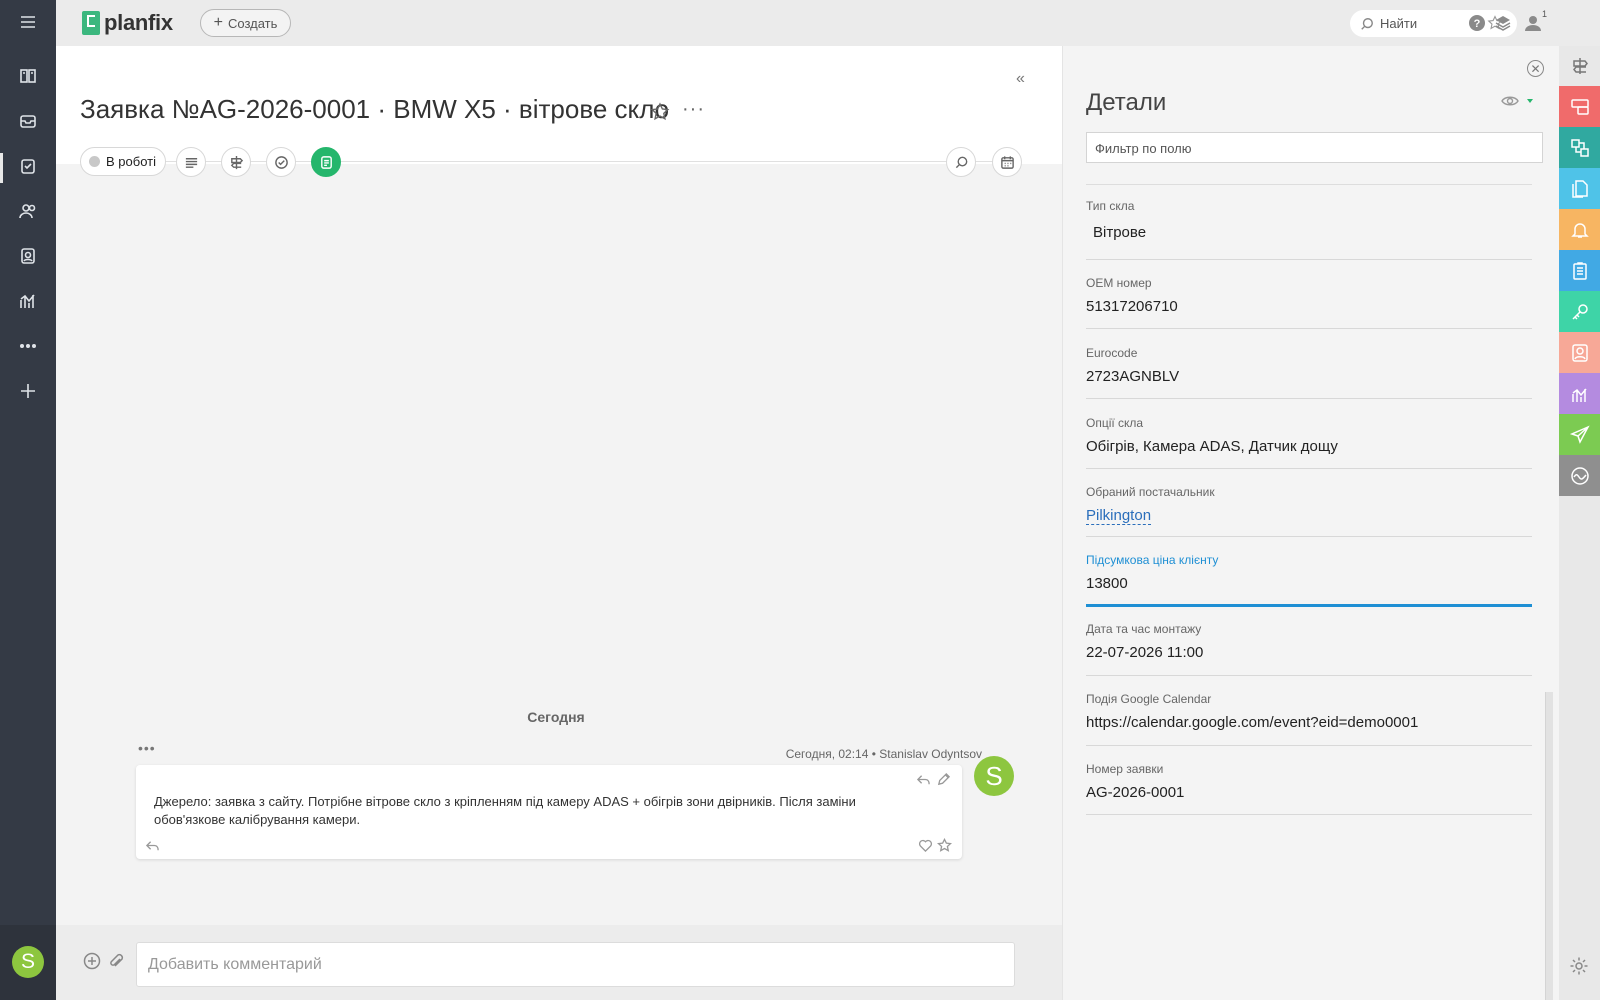  Describe the element at coordinates (883, 754) in the screenshot. I see `message-meta: Сегодня, 02:14 • Stanislav Odyntsov` at that location.